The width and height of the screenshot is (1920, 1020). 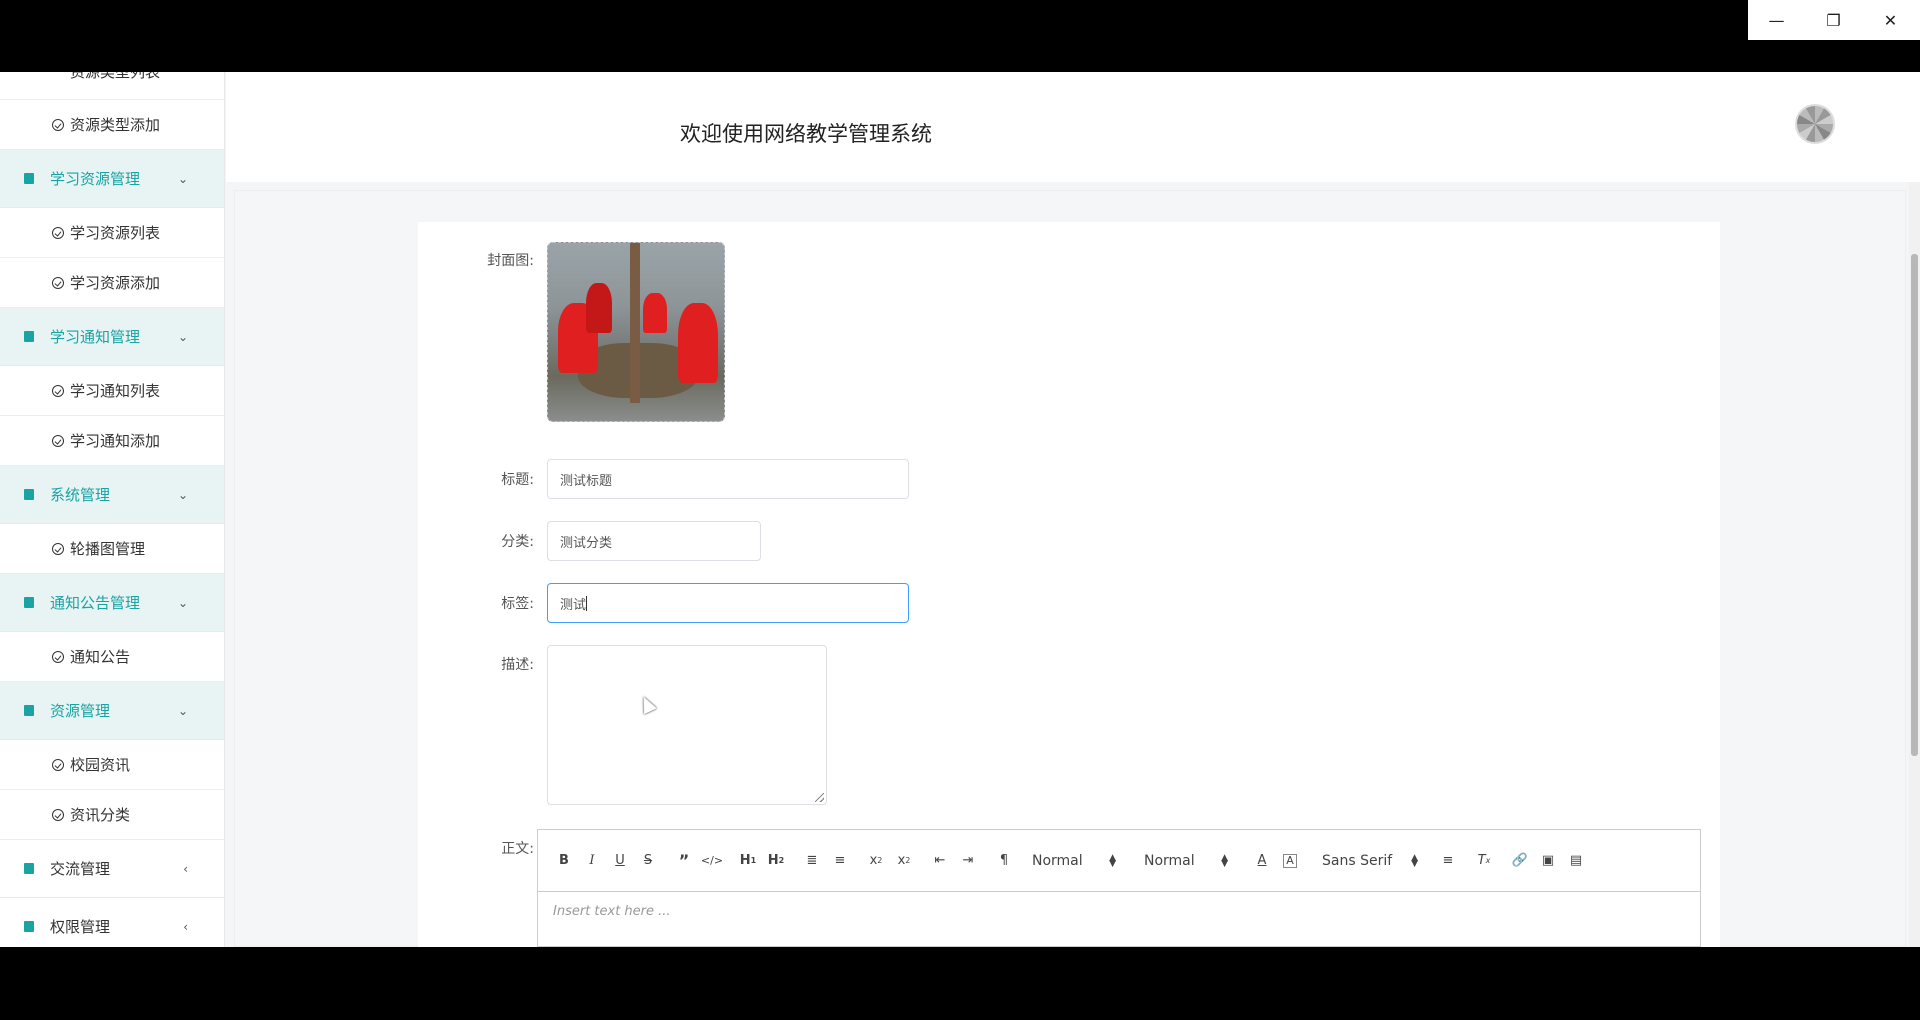 What do you see at coordinates (648, 861) in the screenshot?
I see `strike-icon: S` at bounding box center [648, 861].